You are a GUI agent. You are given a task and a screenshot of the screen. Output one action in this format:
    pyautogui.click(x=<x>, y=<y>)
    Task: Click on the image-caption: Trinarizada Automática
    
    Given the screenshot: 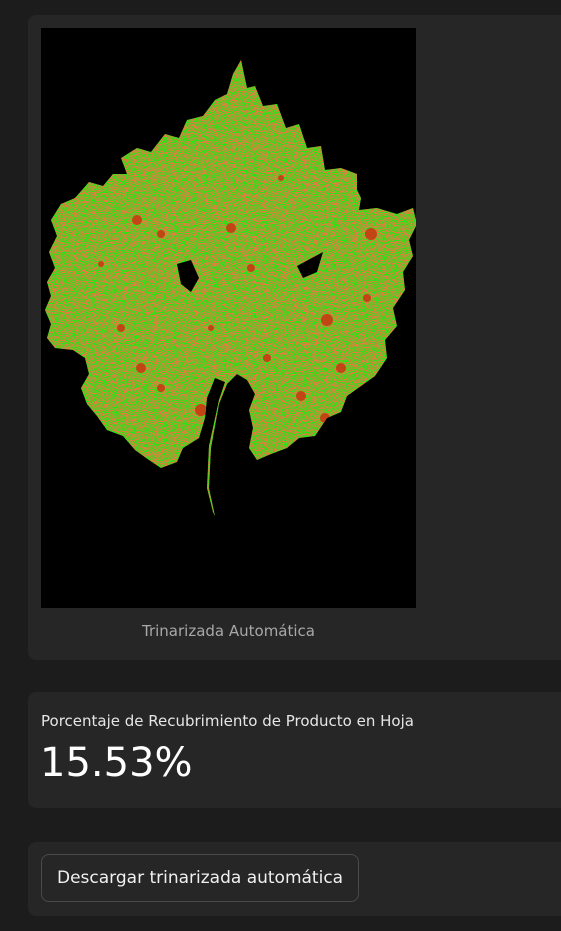 What is the action you would take?
    pyautogui.click(x=228, y=631)
    